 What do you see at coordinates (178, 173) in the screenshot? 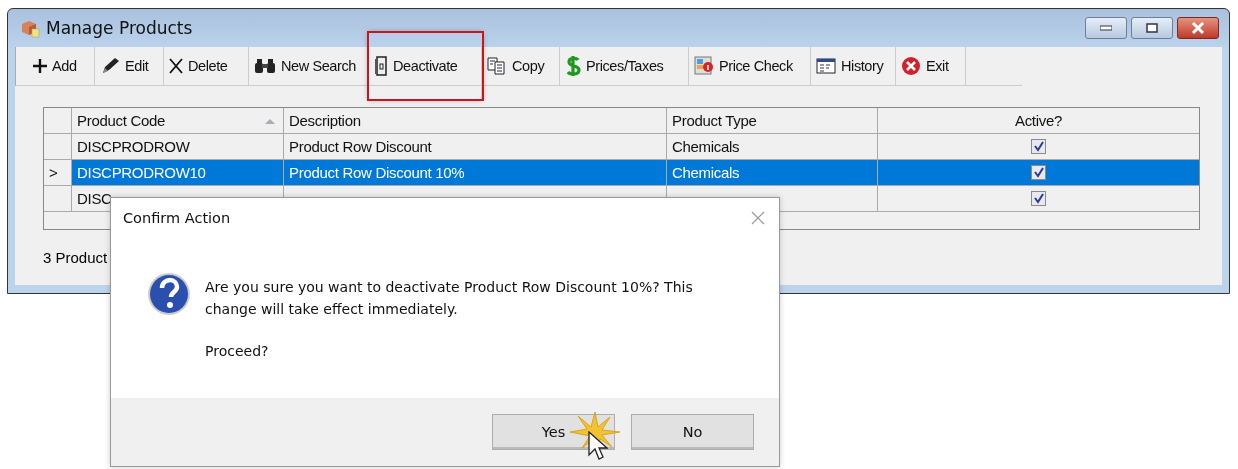
I see `table-cell: DISCPRODROW10` at bounding box center [178, 173].